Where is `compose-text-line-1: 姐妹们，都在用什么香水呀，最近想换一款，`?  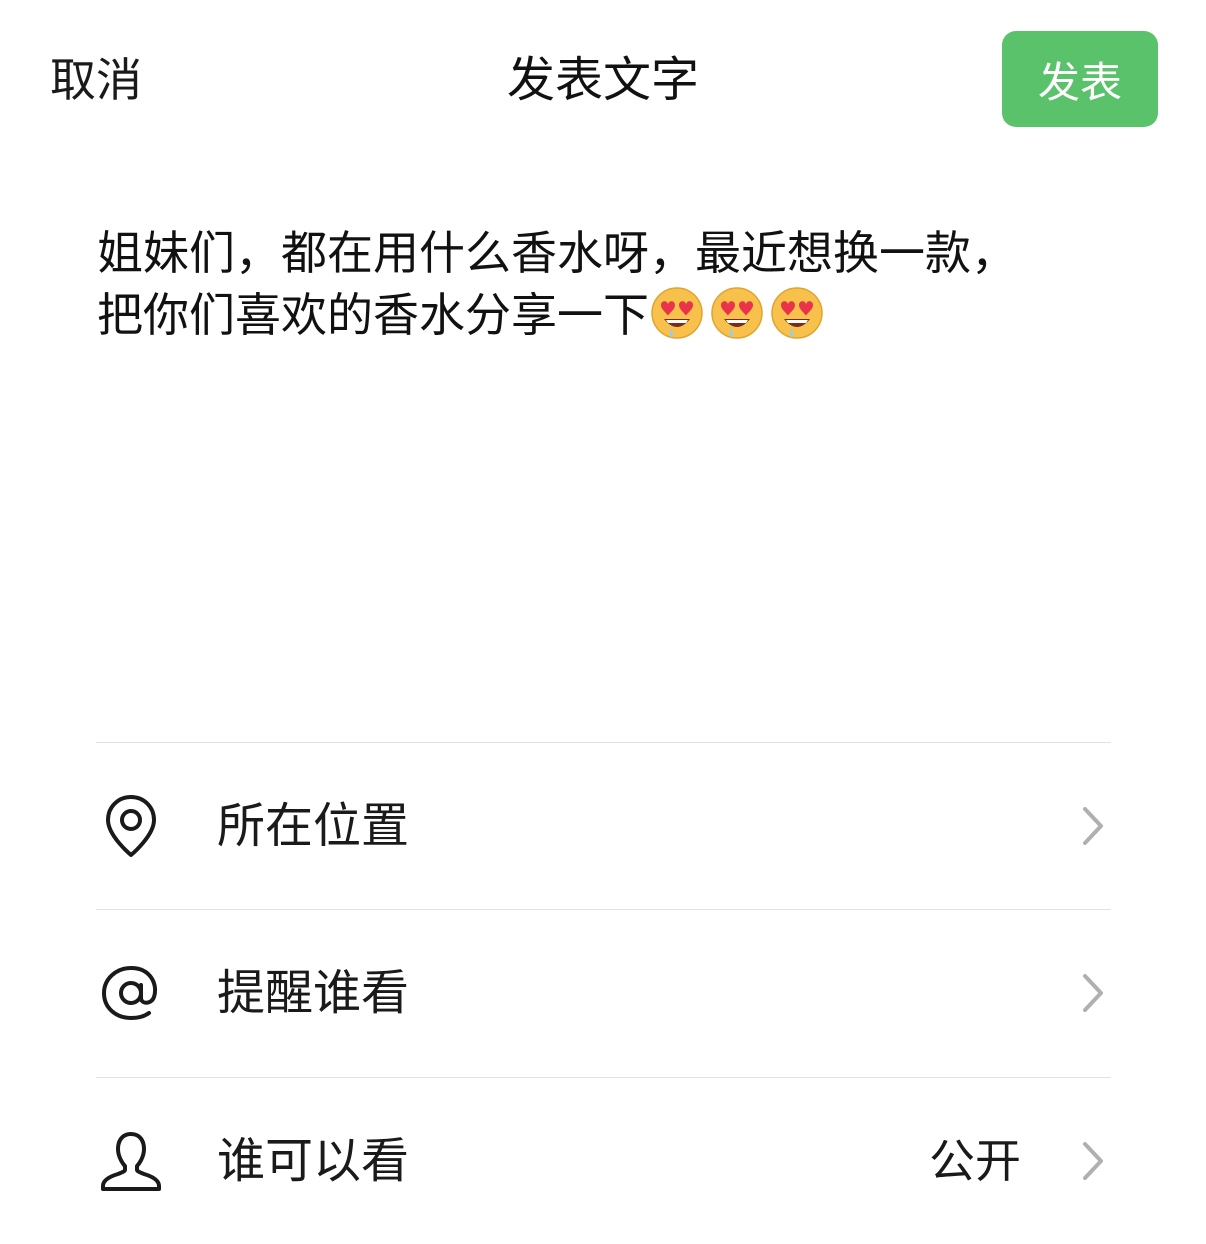 compose-text-line-1: 姐妹们，都在用什么香水呀，最近想换一款， is located at coordinates (557, 253).